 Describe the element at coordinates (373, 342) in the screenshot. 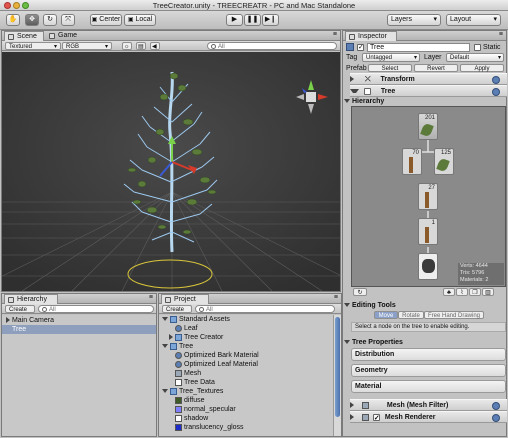

I see `tree-properties-foldout: Tree Properties` at that location.